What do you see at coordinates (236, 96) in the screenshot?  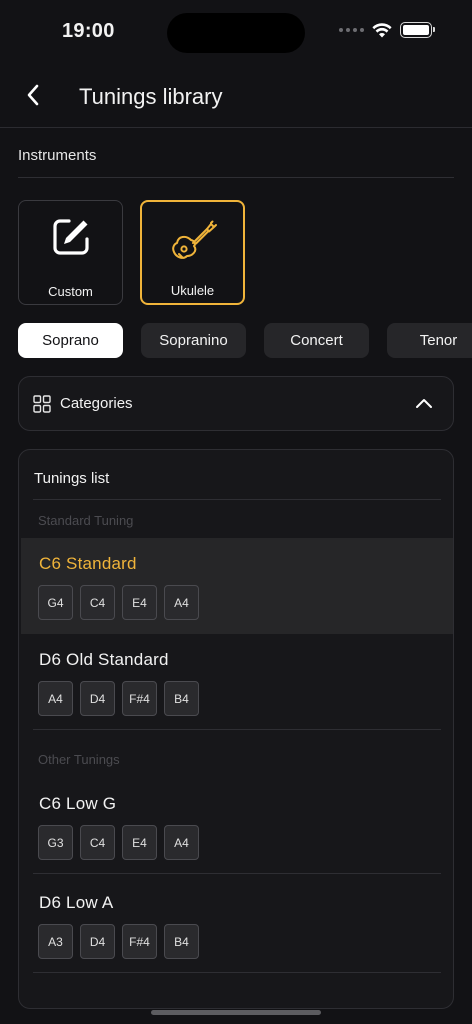 I see `nav-bar: Tunings library` at bounding box center [236, 96].